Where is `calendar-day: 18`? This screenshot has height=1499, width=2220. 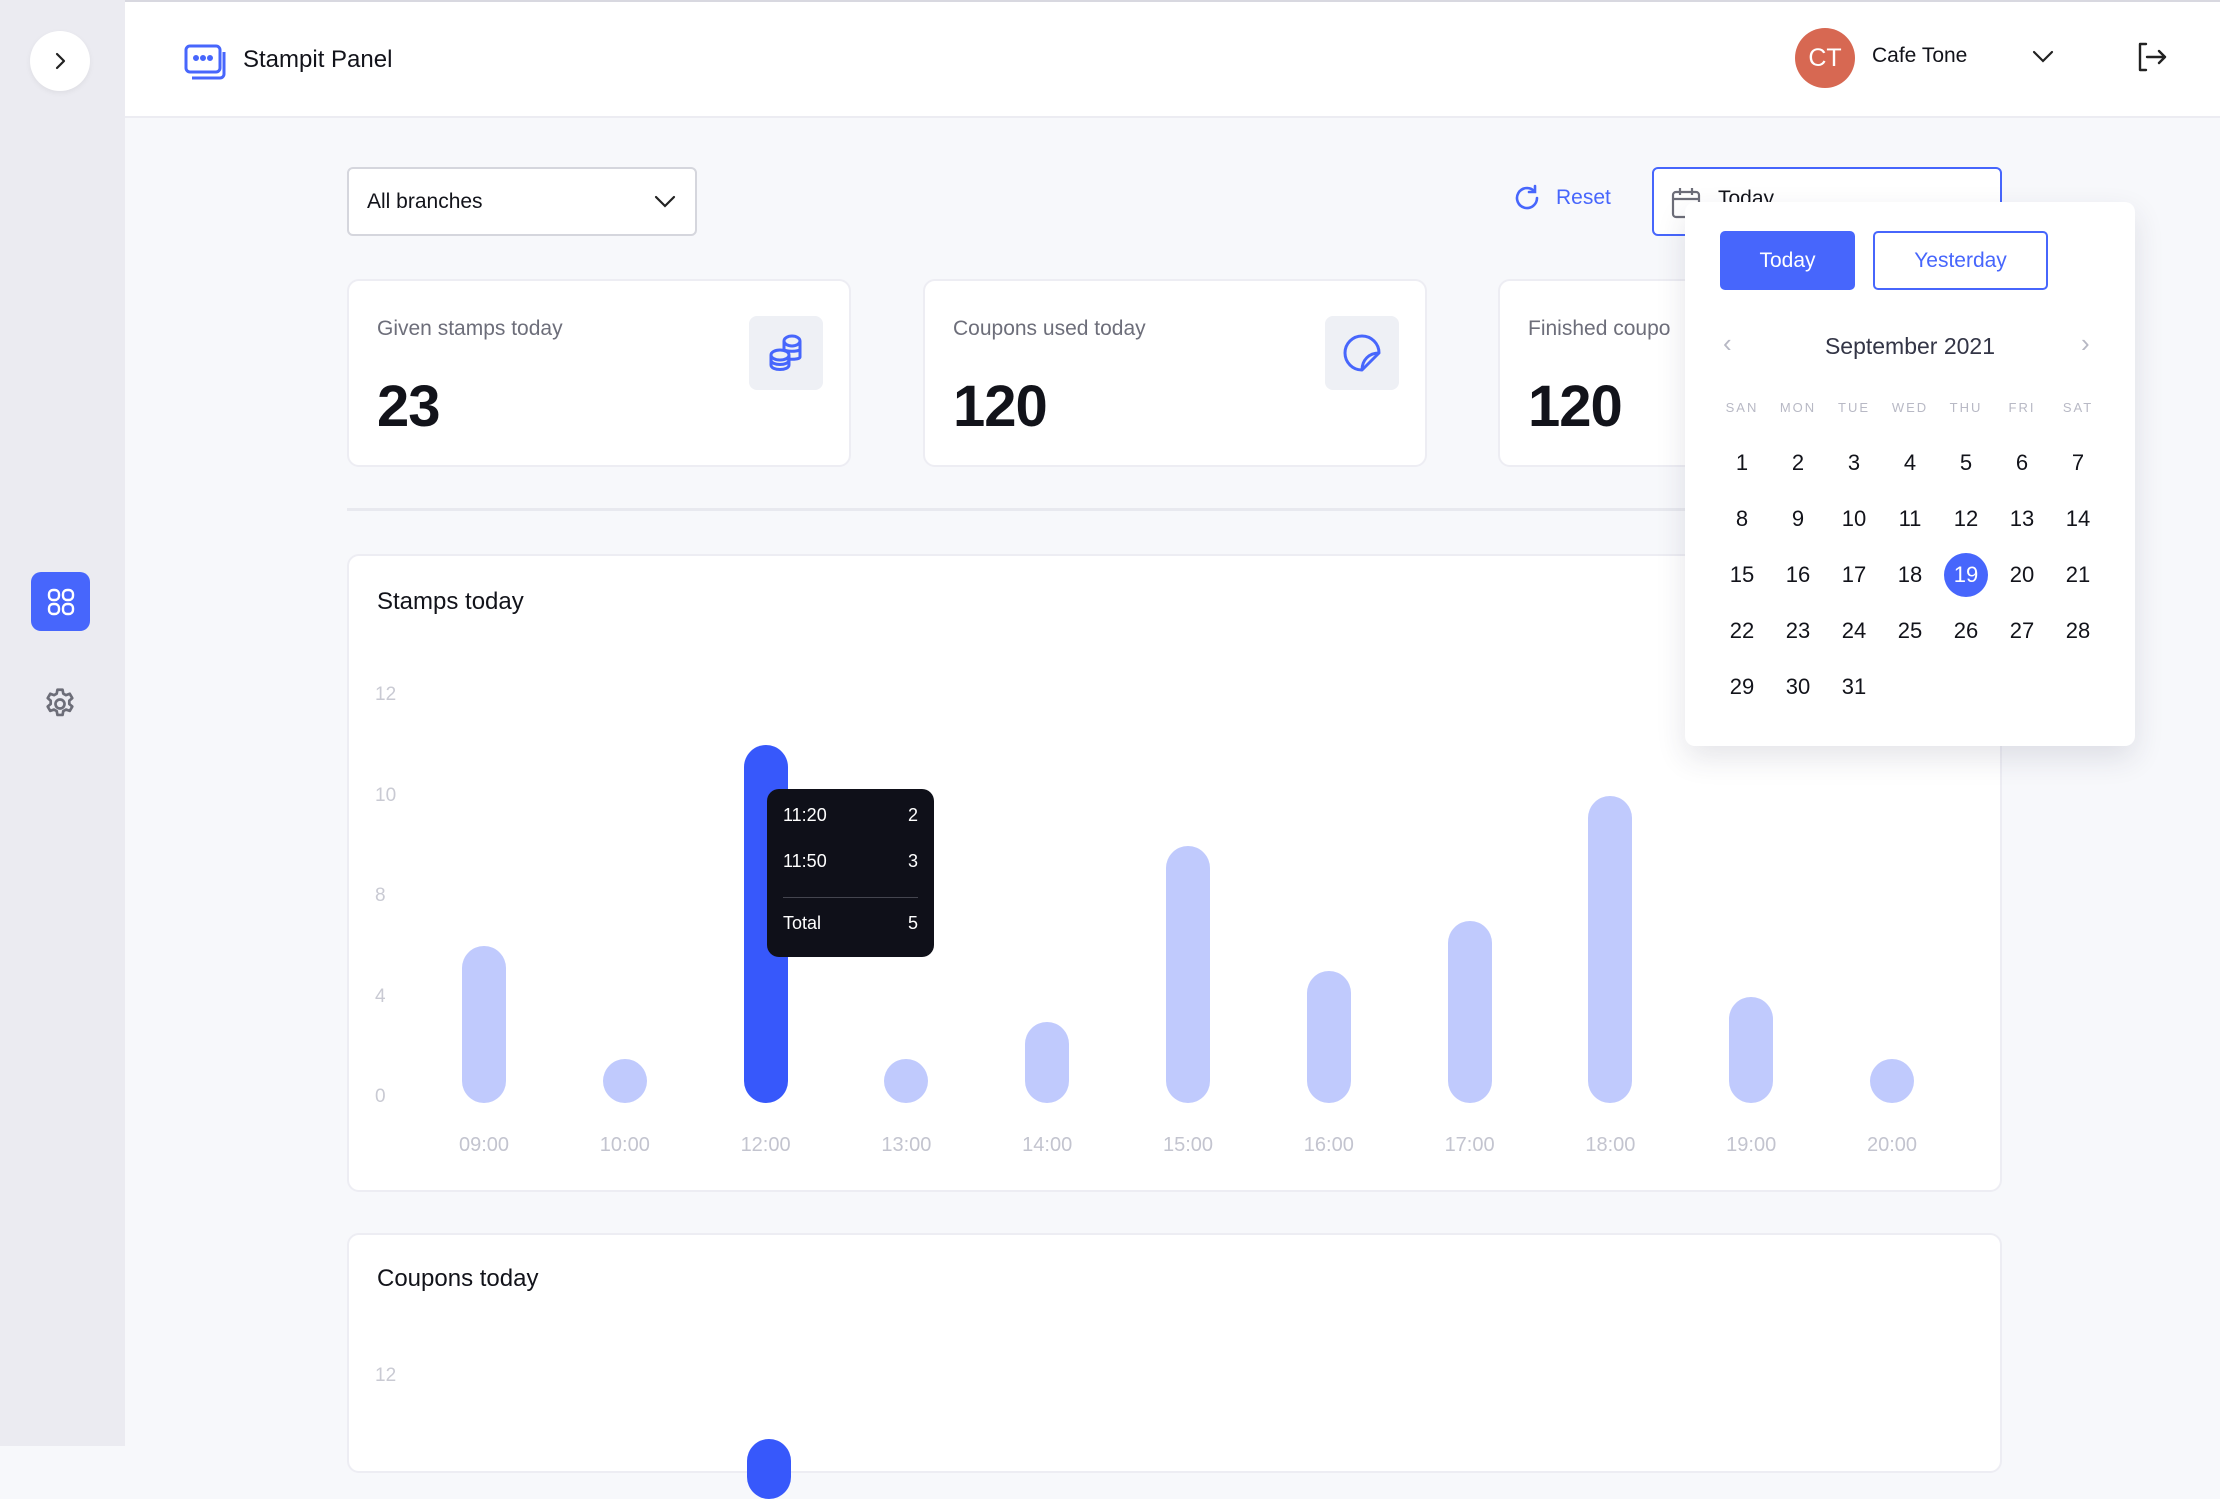
calendar-day: 18 is located at coordinates (1910, 575).